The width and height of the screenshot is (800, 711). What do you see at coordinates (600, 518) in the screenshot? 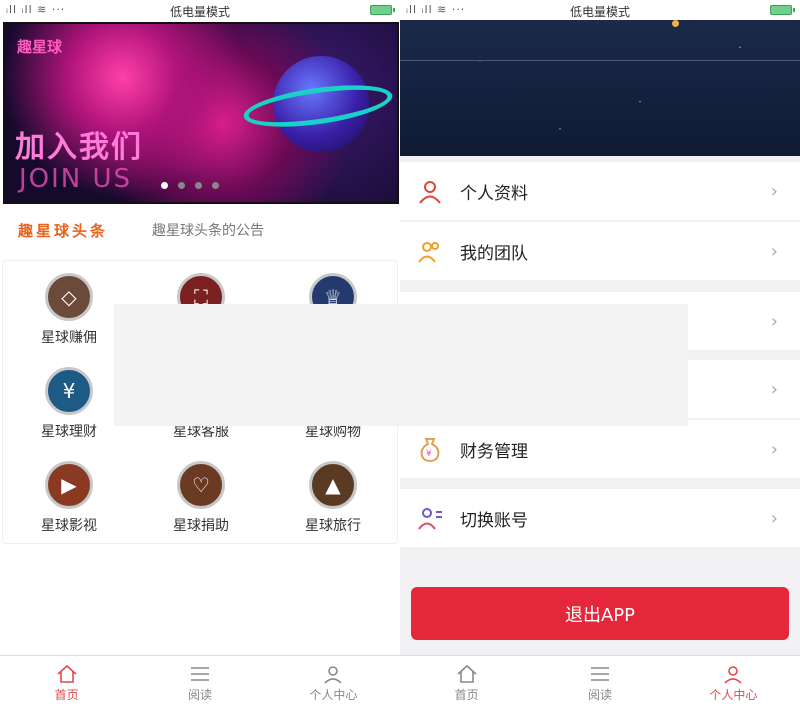
I see `menu-switch-account: 切换账号 ›` at bounding box center [600, 518].